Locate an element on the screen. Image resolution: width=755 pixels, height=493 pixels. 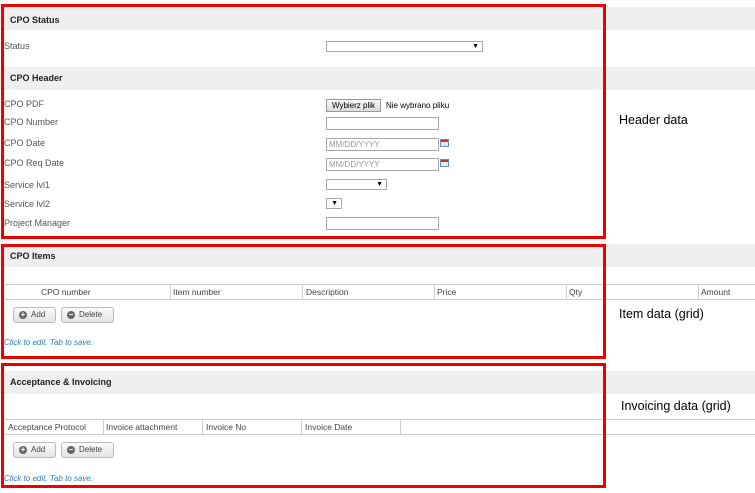
invoicing-data-annotation: Invoicing data (grid) is located at coordinates (676, 406).